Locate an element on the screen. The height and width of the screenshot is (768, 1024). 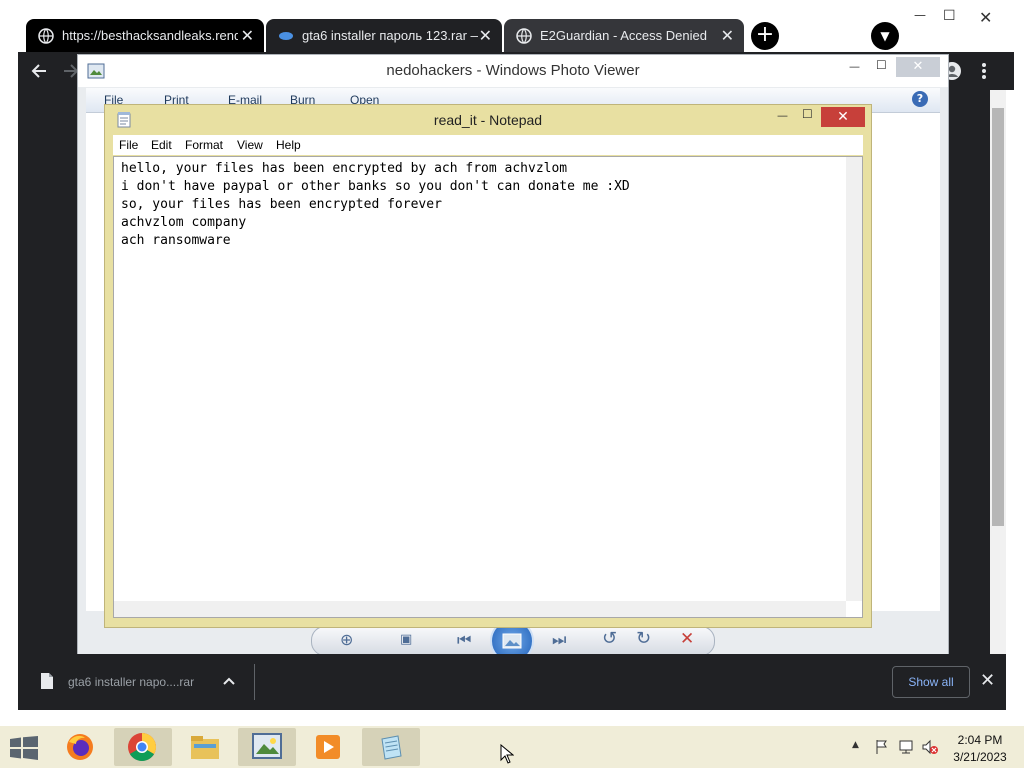
back-arrow-icon is located at coordinates (39, 71).